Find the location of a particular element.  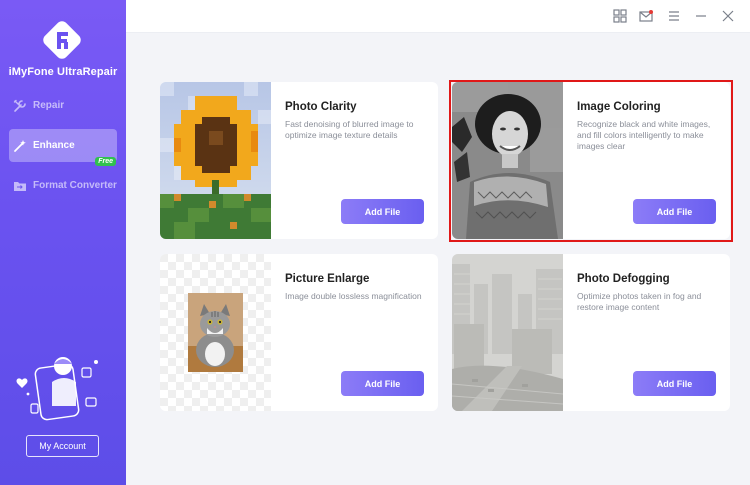

my-account-button: My Account is located at coordinates (62, 446).